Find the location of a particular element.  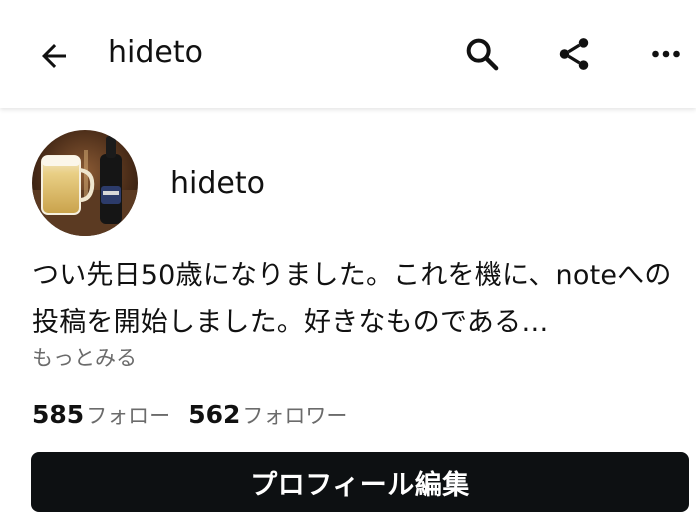

avatar-image is located at coordinates (85, 183).